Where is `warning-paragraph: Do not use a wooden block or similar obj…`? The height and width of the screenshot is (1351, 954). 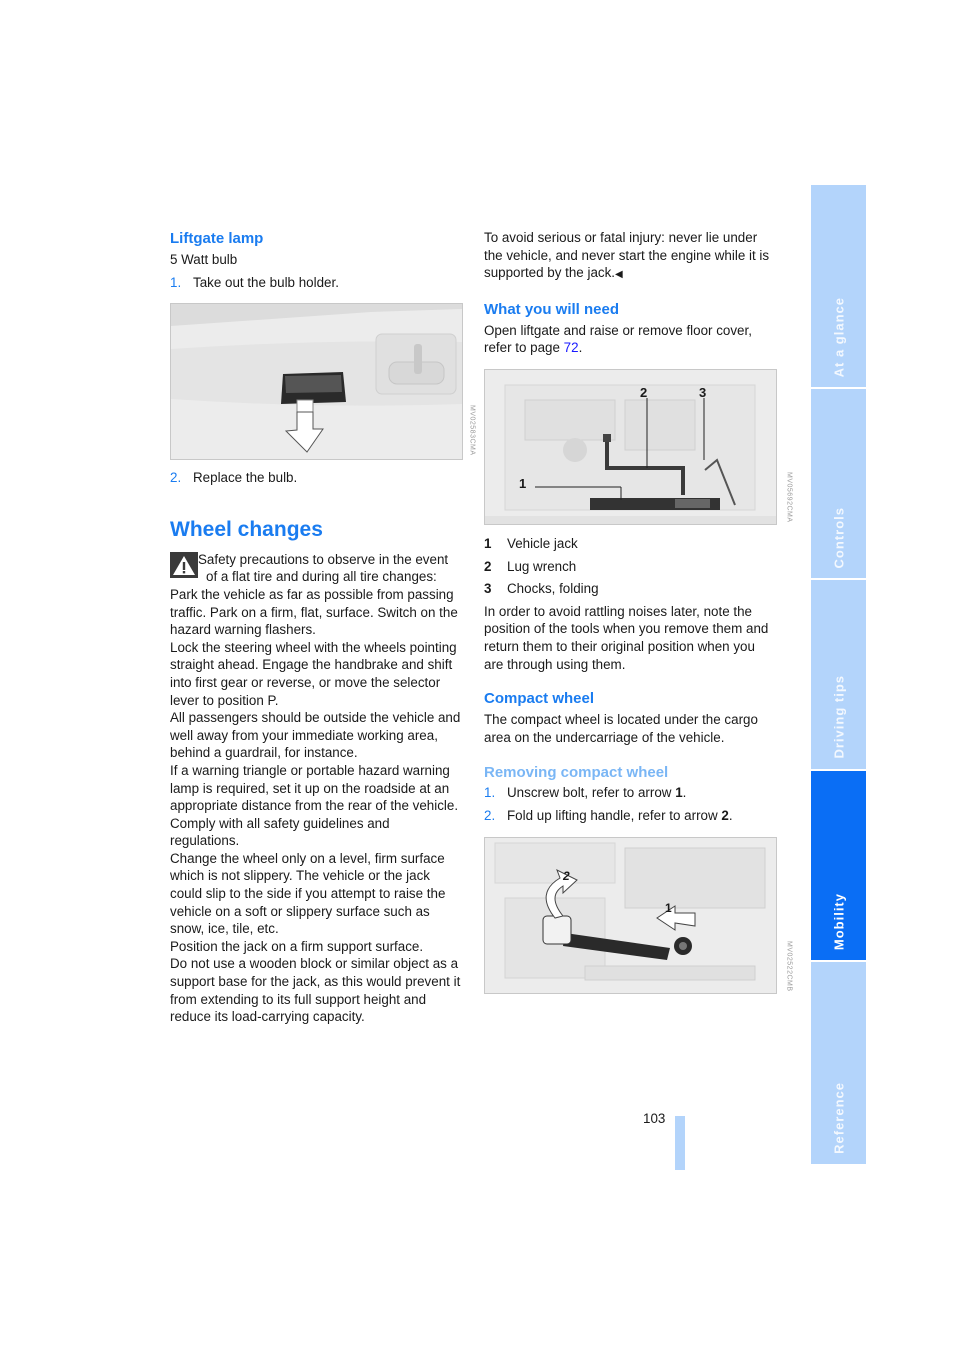 warning-paragraph: Do not use a wooden block or similar obj… is located at coordinates (315, 990).